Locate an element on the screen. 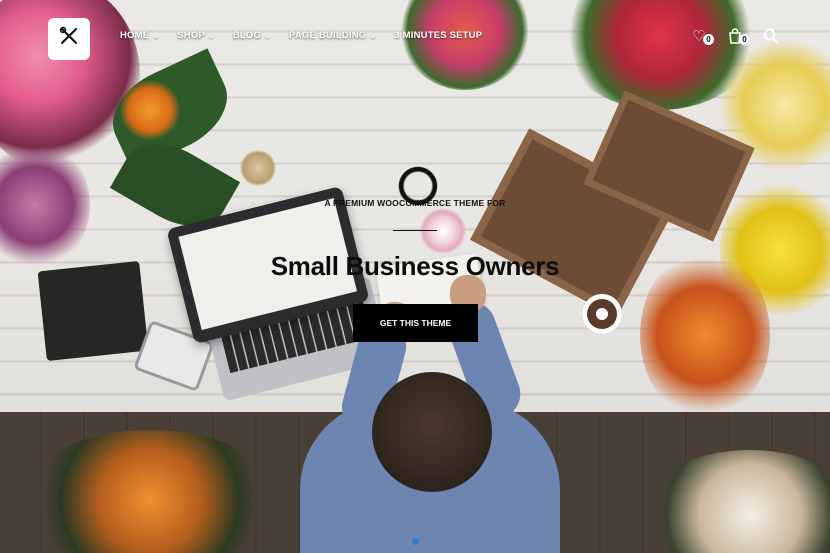  nav-item-page-building: PAGE BUILDING ⌄ is located at coordinates (332, 35).